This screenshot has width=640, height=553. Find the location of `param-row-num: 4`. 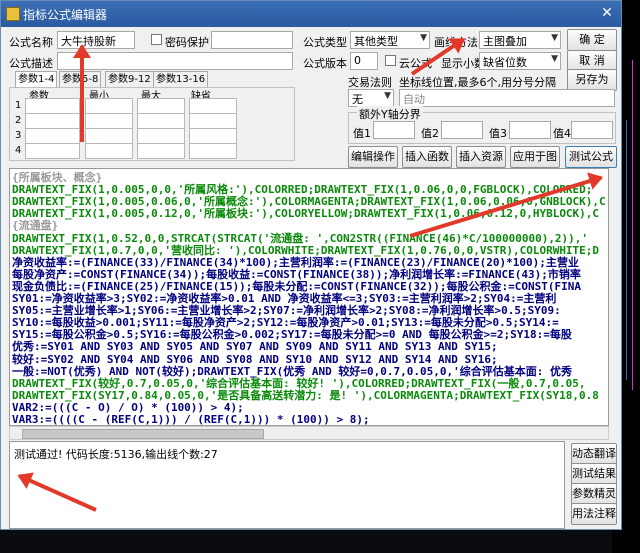

param-row-num: 4 is located at coordinates (18, 150).